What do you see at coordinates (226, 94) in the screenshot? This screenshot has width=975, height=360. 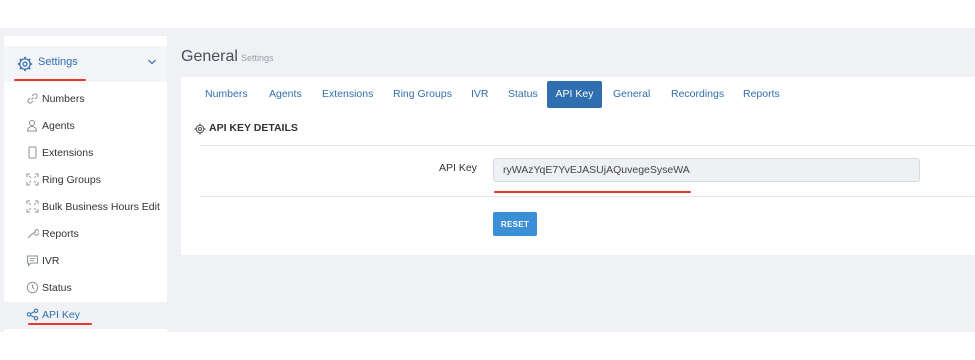 I see `tab-numbers: Numbers` at bounding box center [226, 94].